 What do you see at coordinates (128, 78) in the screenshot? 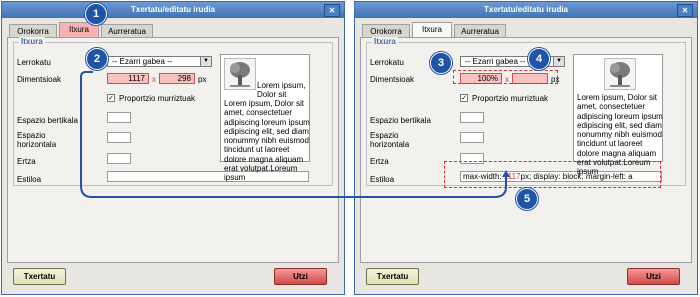
I see `width-input: 1117` at bounding box center [128, 78].